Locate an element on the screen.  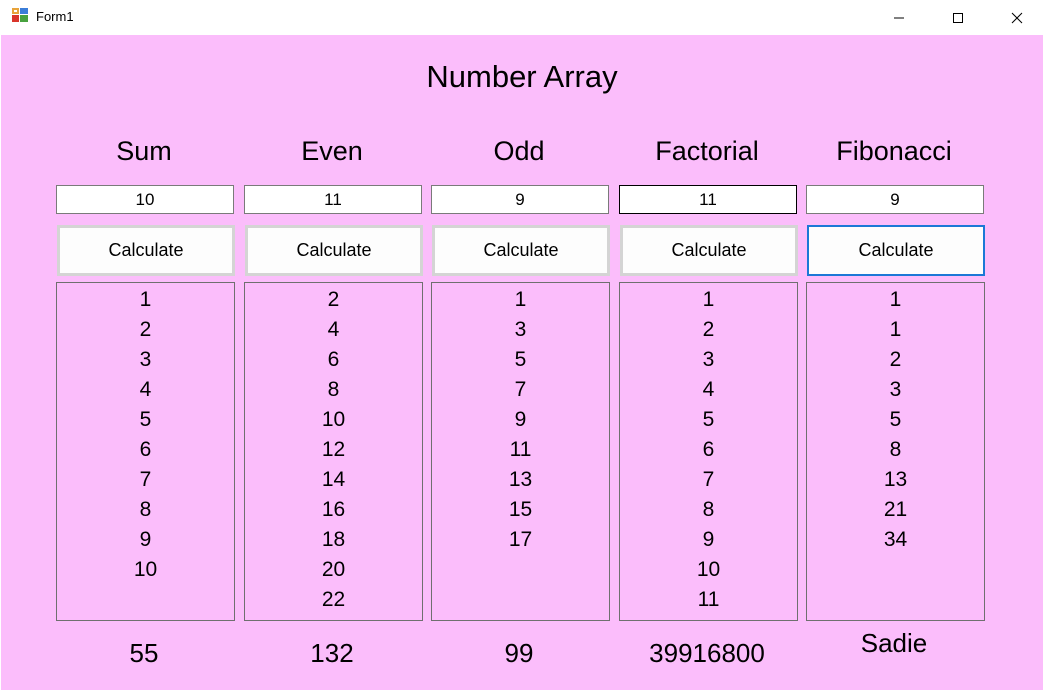
close-icon is located at coordinates (1017, 18).